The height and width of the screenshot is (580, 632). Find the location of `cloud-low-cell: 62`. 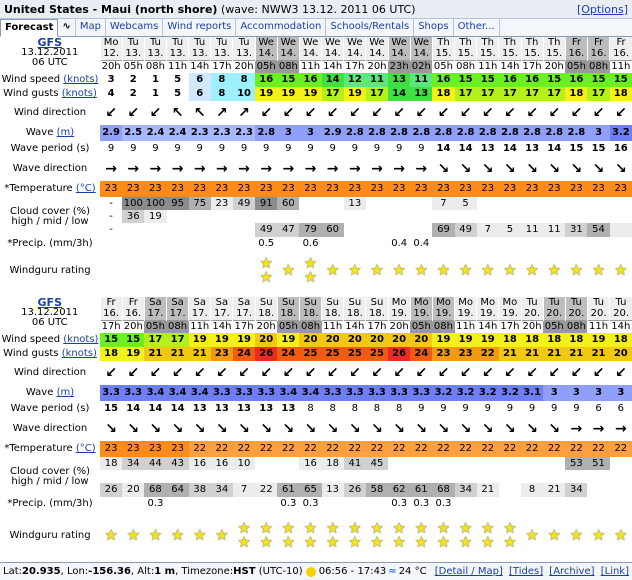

cloud-low-cell: 62 is located at coordinates (399, 490).